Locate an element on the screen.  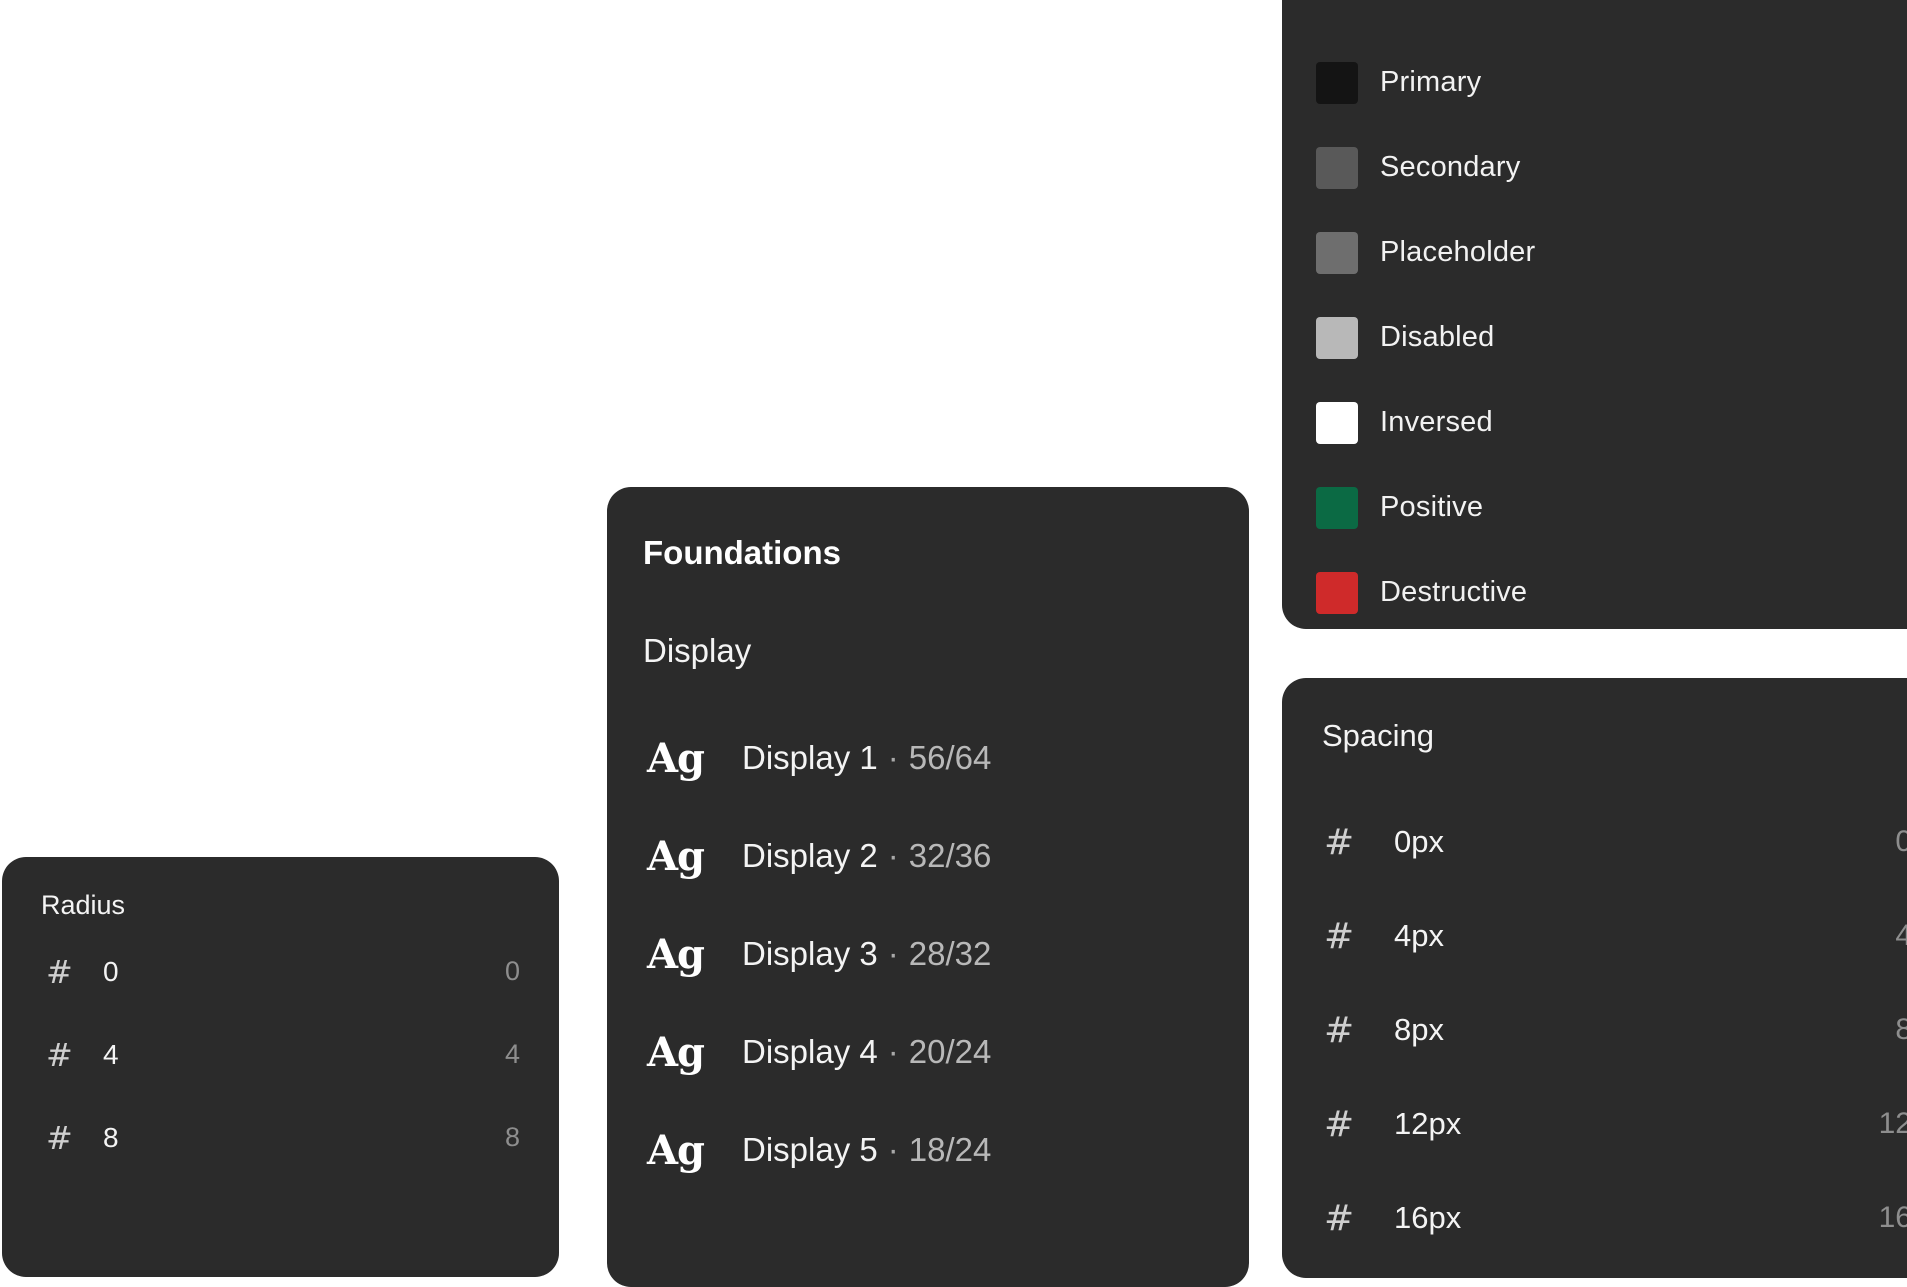
text-style-name: Display 2 is located at coordinates (810, 855).